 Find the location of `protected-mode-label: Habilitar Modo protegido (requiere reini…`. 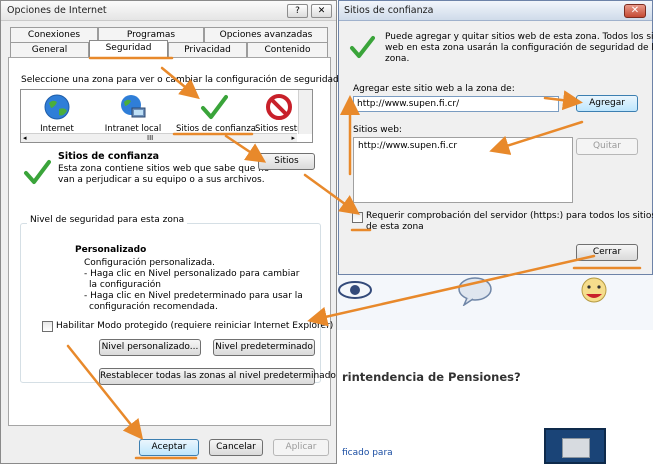

protected-mode-label: Habilitar Modo protegido (requiere reini… is located at coordinates (195, 326).